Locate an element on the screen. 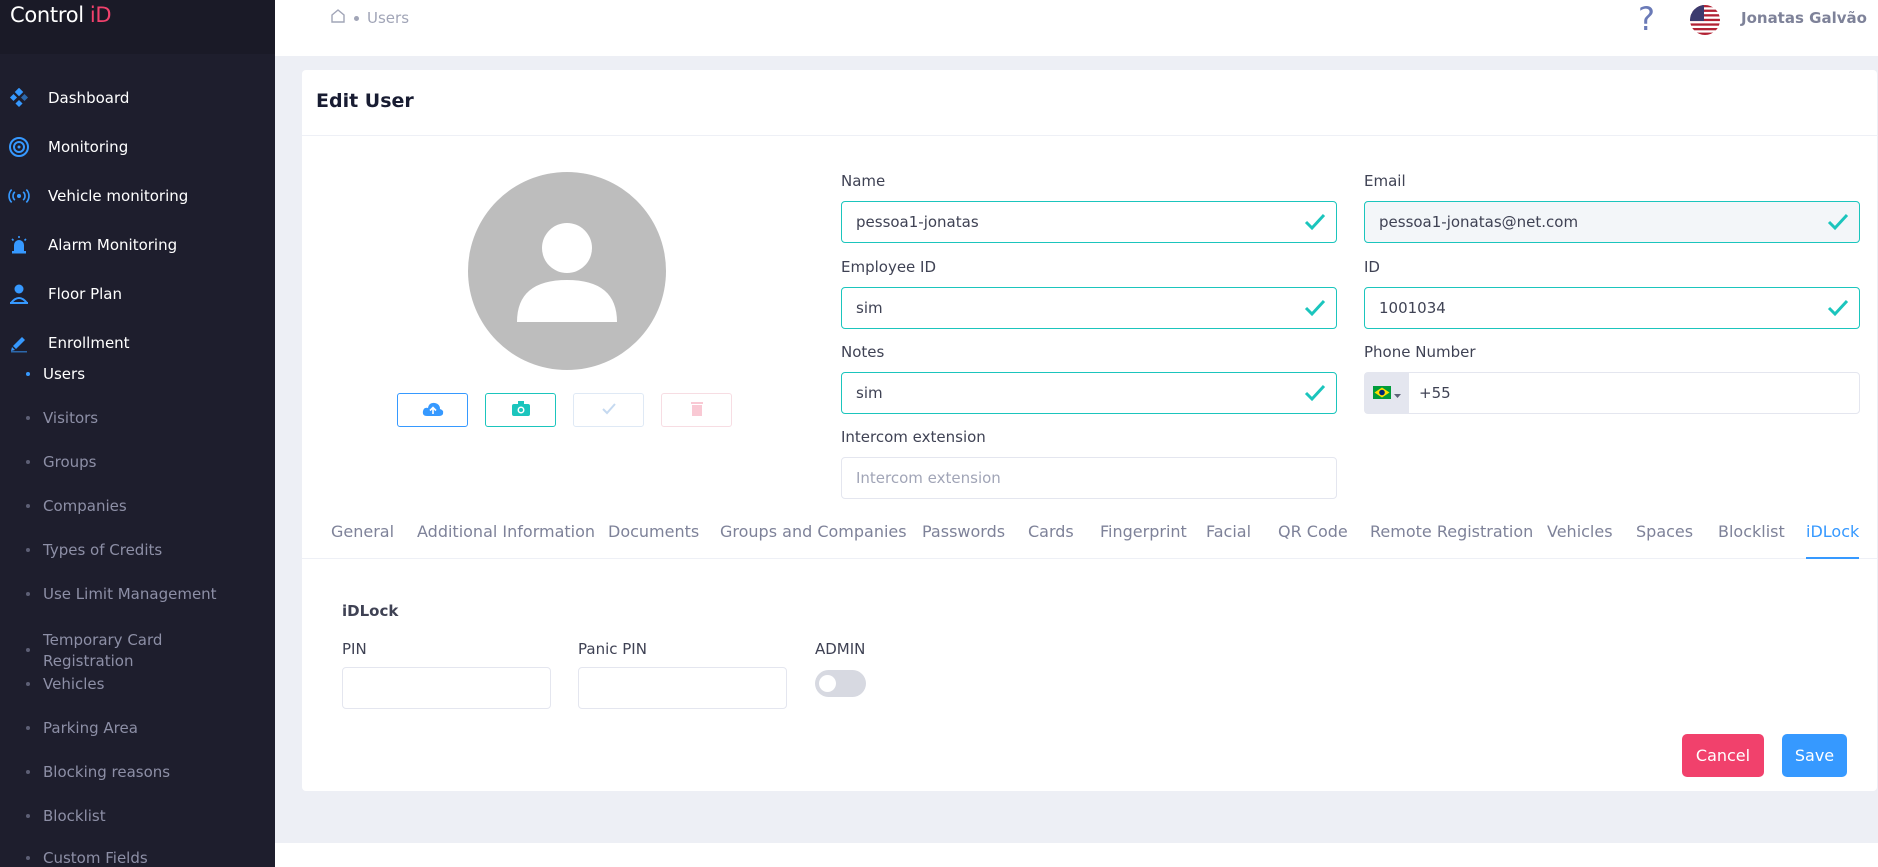 The width and height of the screenshot is (1878, 867). tab-fingerprint: Fingerprint is located at coordinates (1143, 540).